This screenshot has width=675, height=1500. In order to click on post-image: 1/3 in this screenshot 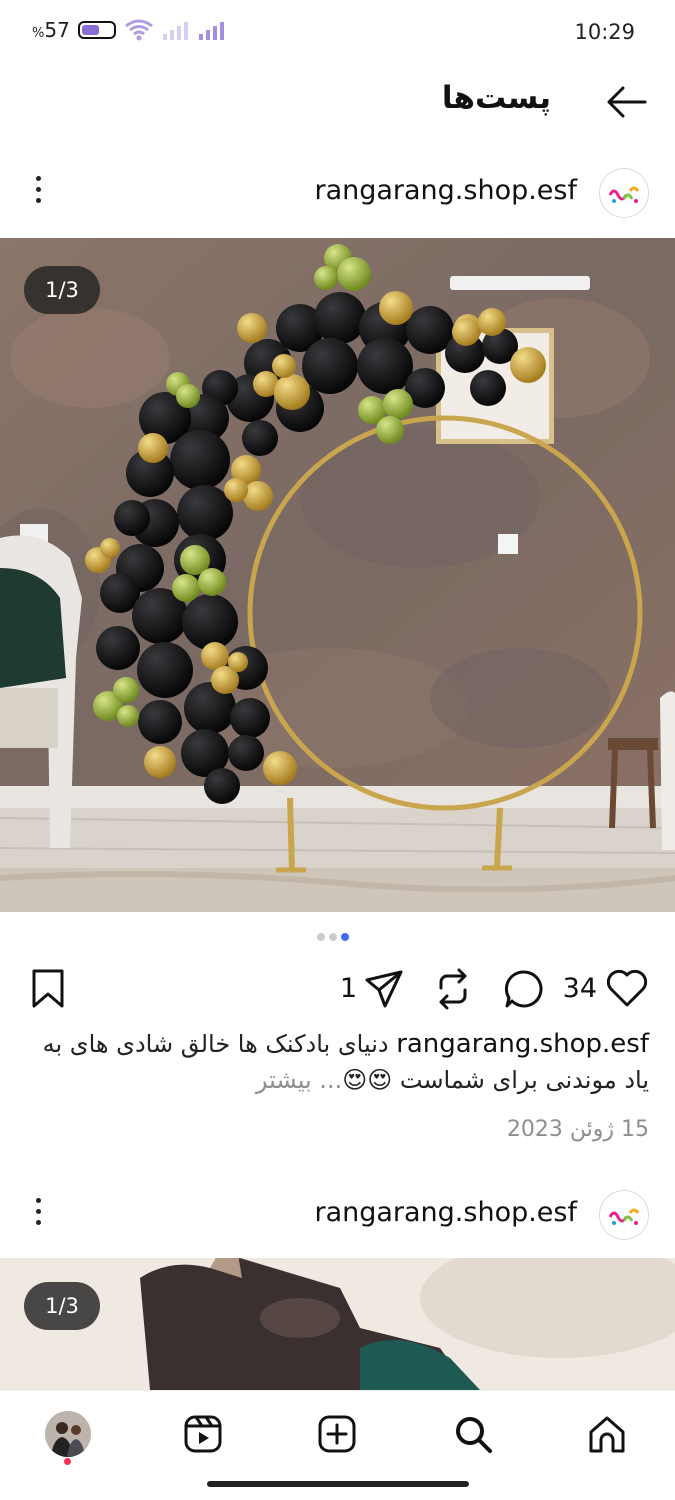, I will do `click(337, 1324)`.